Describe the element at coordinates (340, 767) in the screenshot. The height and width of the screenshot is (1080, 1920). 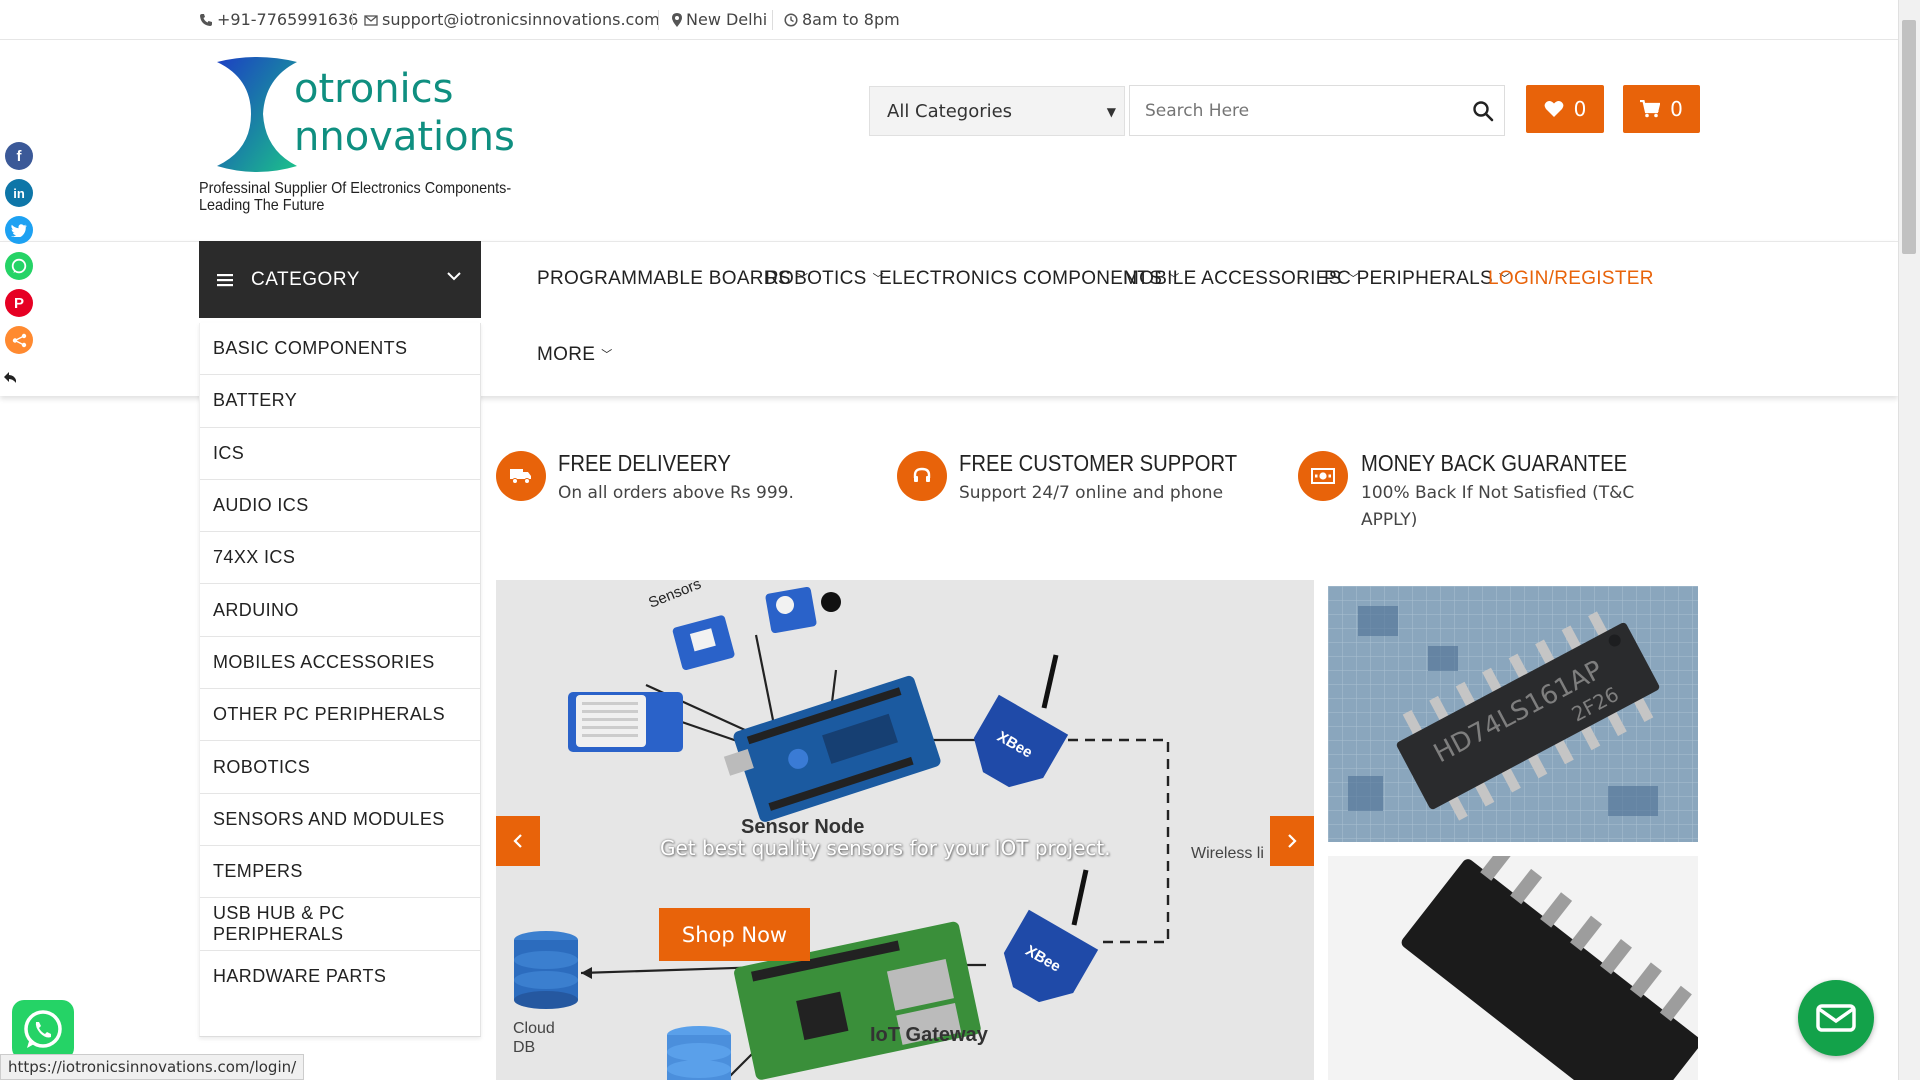
I see `category-item: ROBOTICS` at that location.